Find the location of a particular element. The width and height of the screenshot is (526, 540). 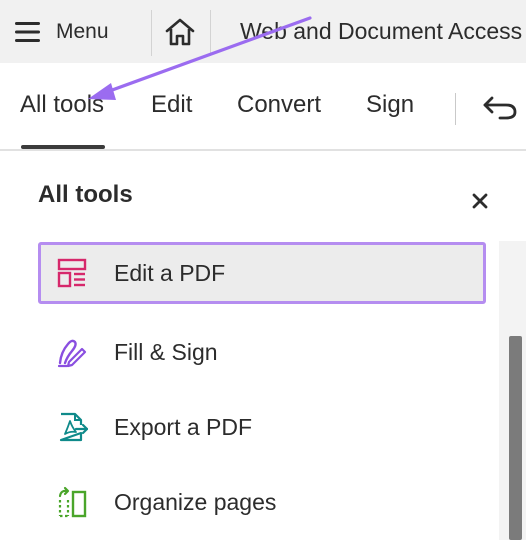

scrollbar-thumb is located at coordinates (515, 438).